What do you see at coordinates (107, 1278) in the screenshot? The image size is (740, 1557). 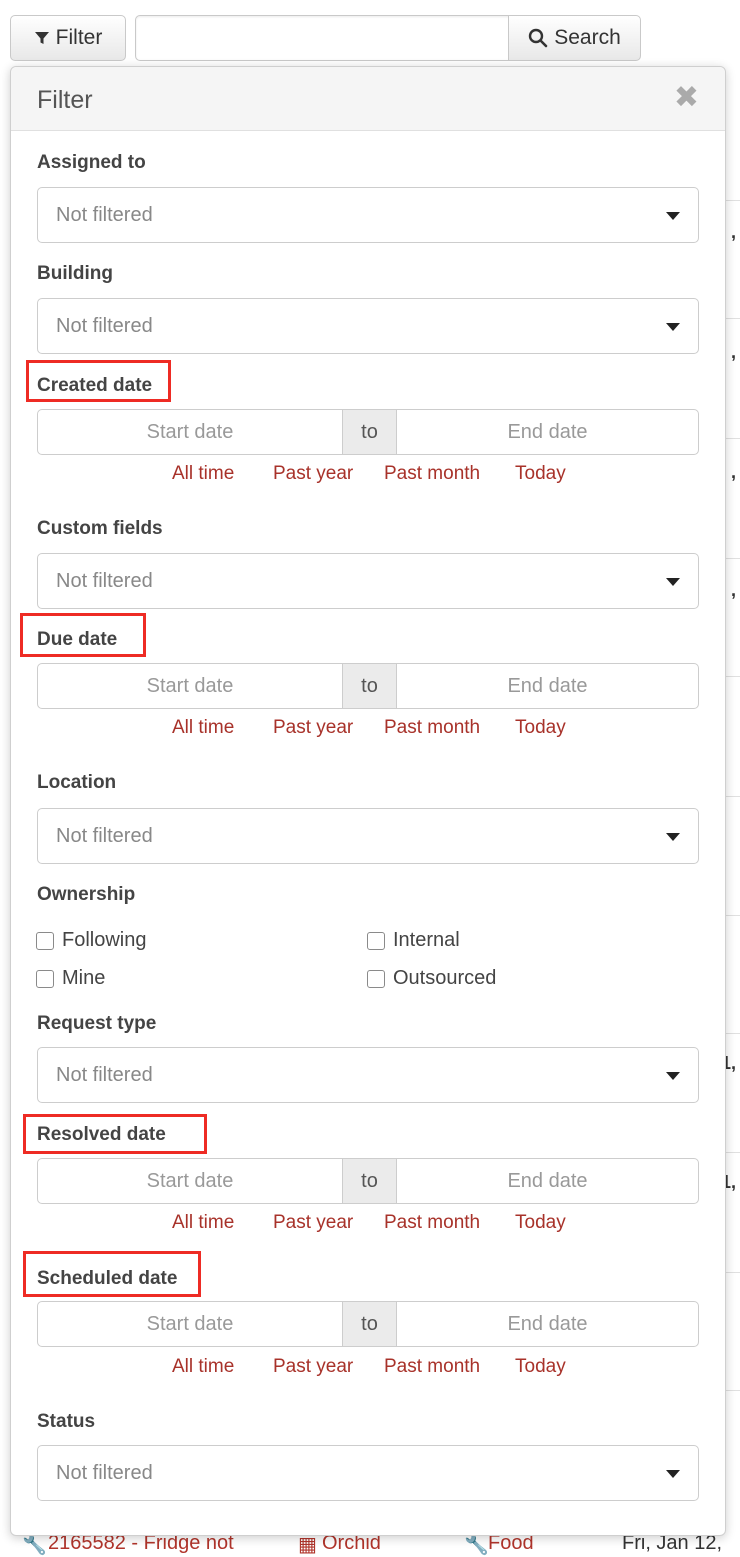 I see `scheduled-date-label: Scheduled date` at bounding box center [107, 1278].